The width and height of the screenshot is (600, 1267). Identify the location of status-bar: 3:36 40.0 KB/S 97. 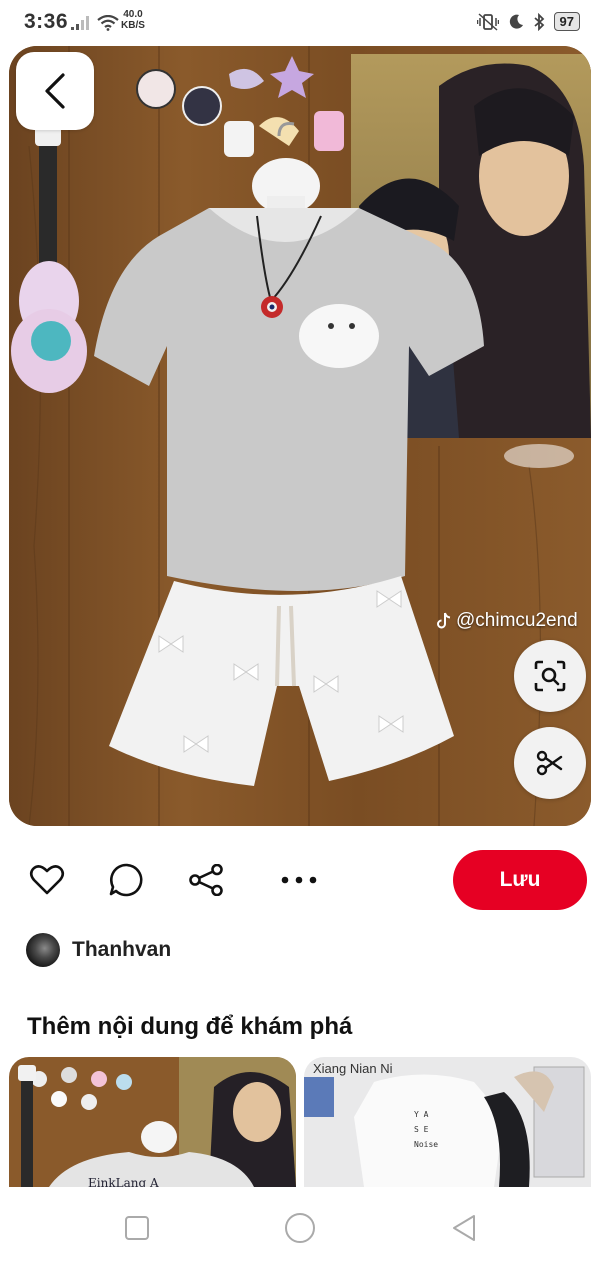
(300, 22).